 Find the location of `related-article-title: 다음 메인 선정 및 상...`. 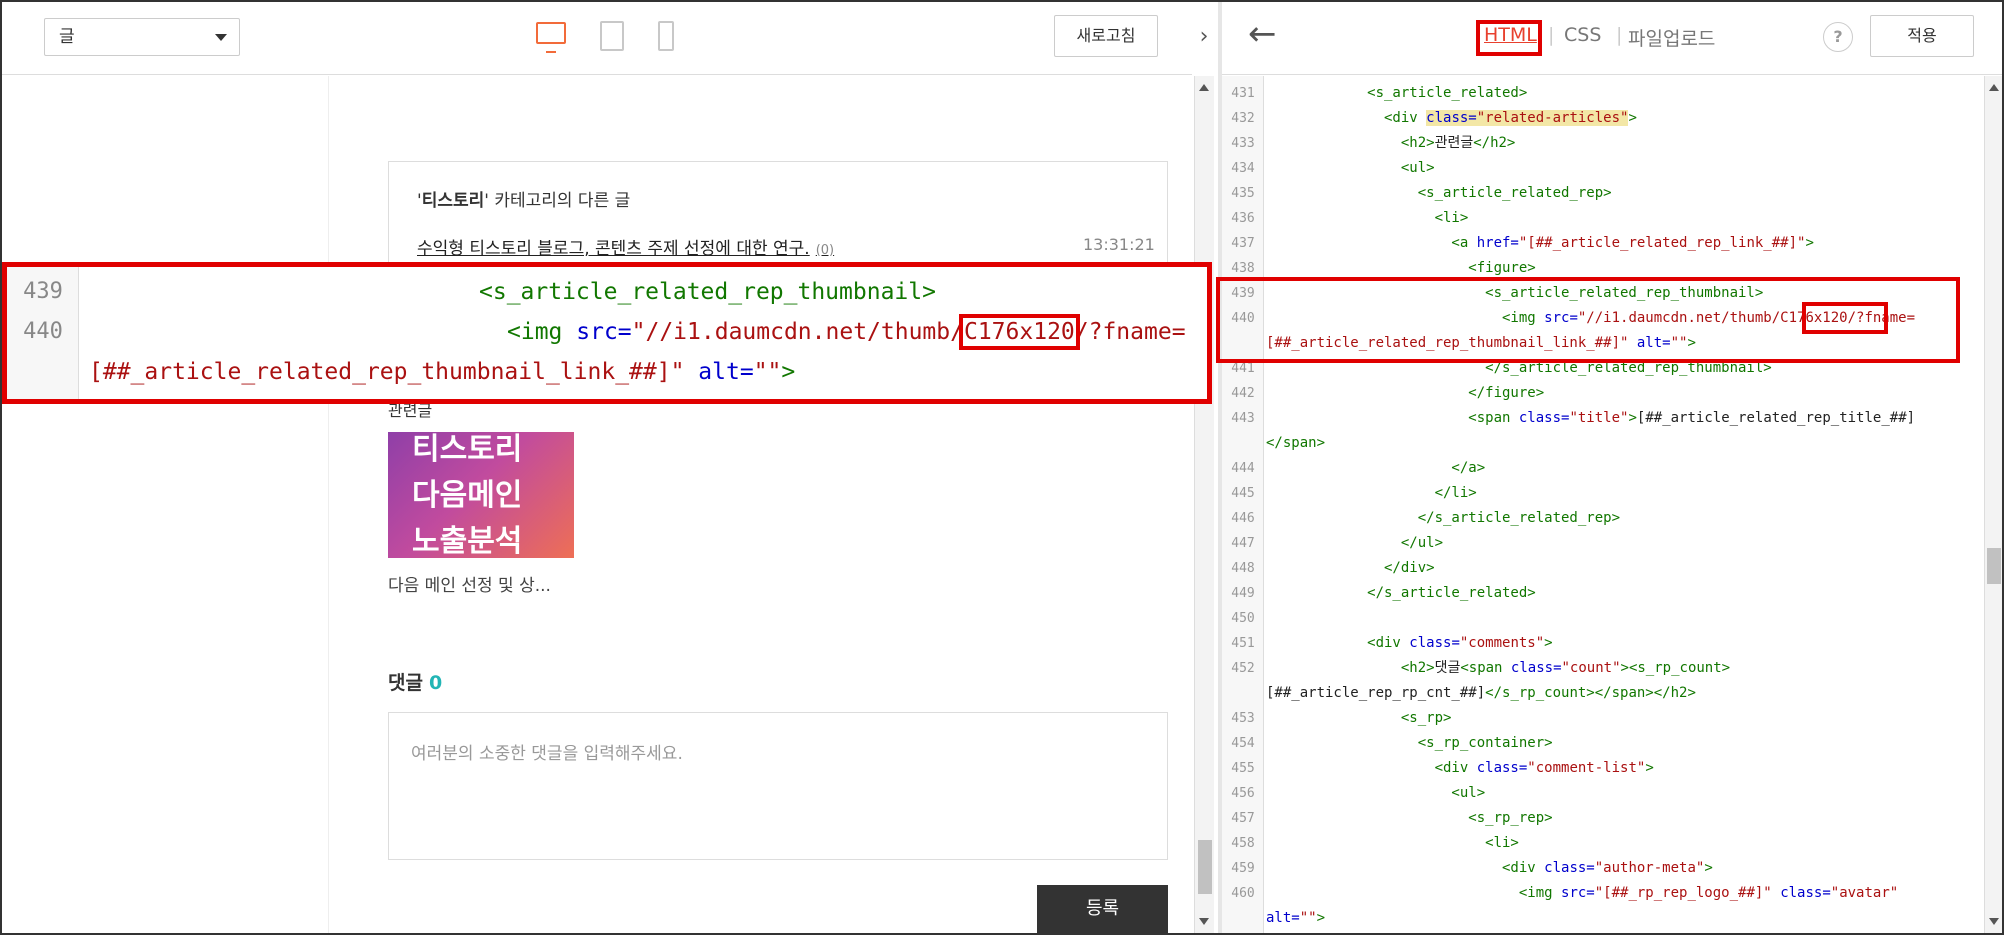

related-article-title: 다음 메인 선정 및 상... is located at coordinates (469, 583).